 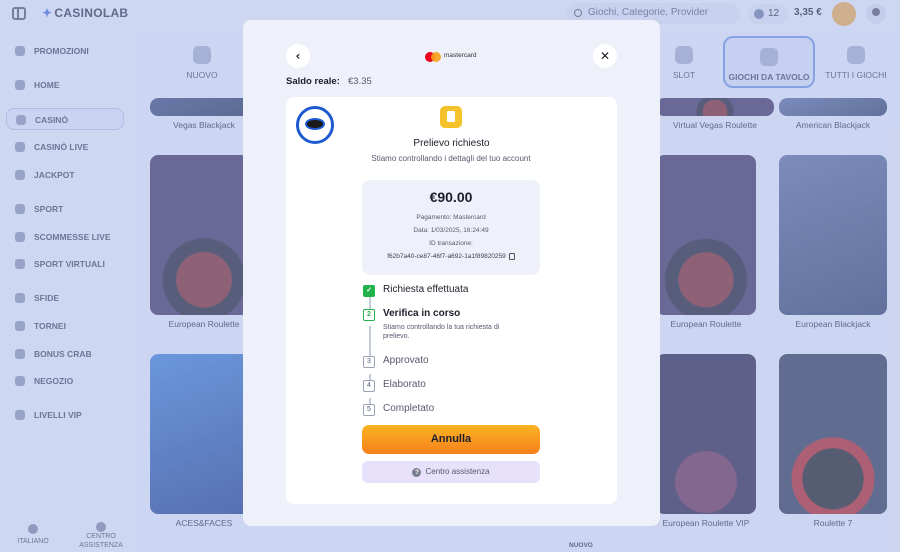 What do you see at coordinates (369, 362) in the screenshot?
I see `step-number: 3` at bounding box center [369, 362].